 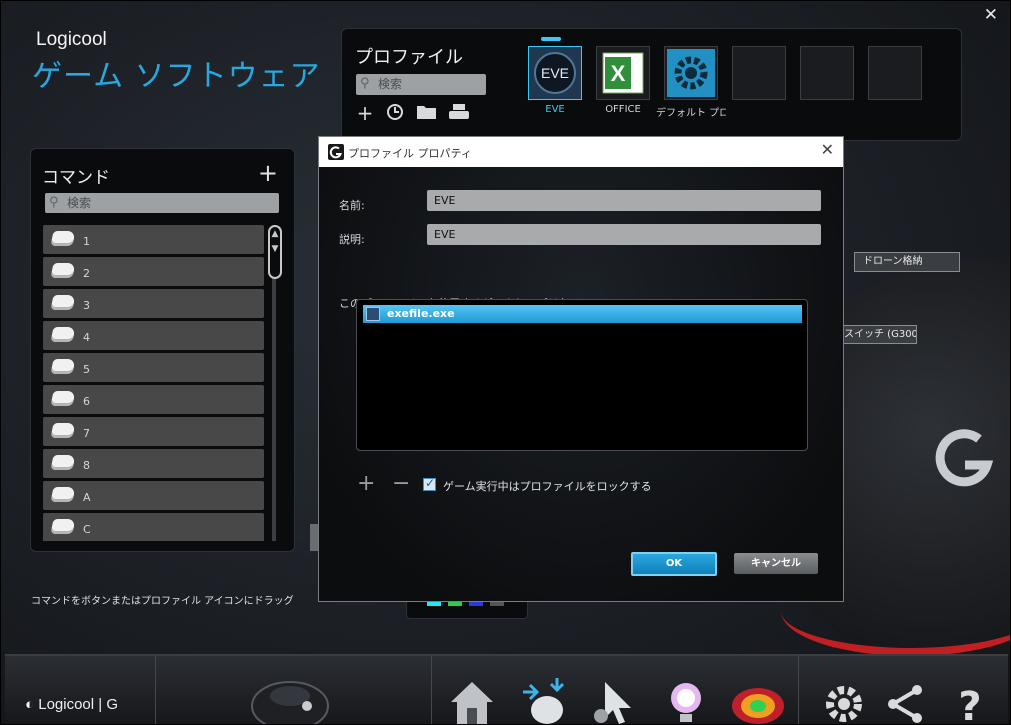 I want to click on heatmap-icon, so click(x=758, y=700).